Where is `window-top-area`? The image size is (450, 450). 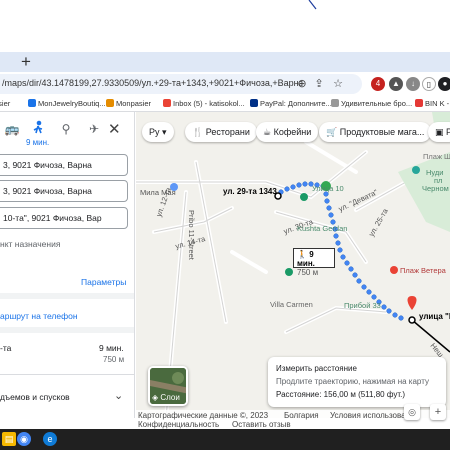 window-top-area is located at coordinates (225, 26).